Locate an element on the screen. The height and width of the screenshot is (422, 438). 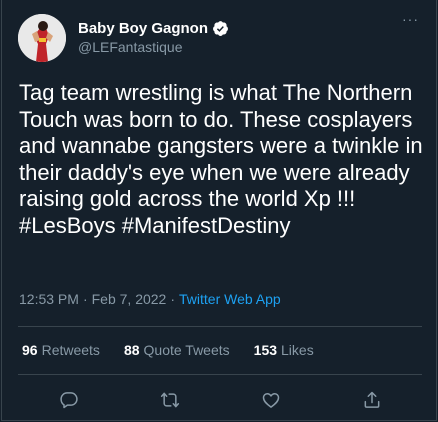
share-icon is located at coordinates (371, 399).